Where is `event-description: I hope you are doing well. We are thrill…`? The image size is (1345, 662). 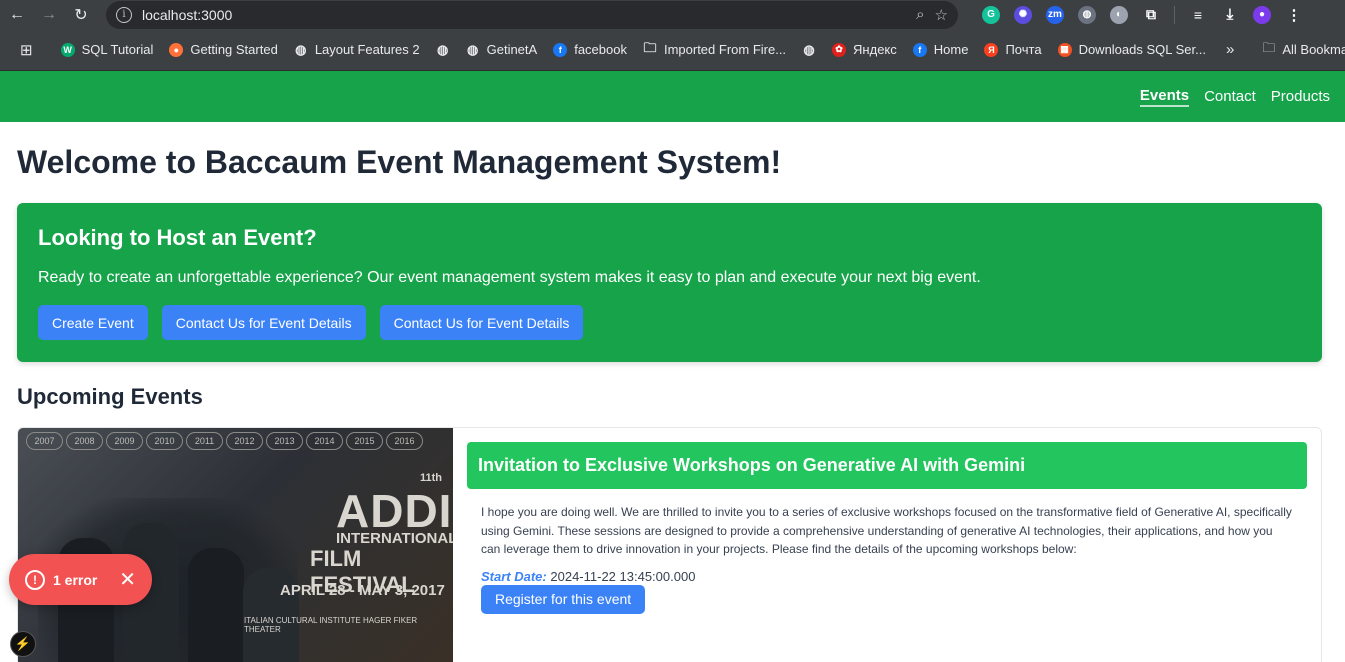
event-description: I hope you are doing well. We are thrill… is located at coordinates (886, 530).